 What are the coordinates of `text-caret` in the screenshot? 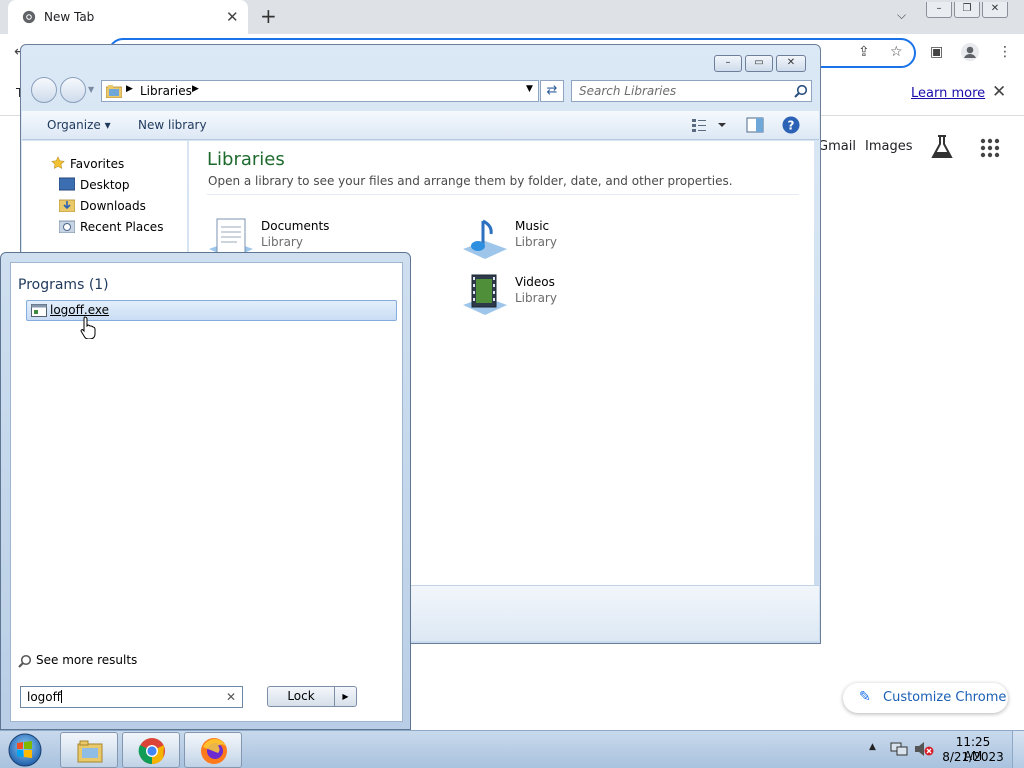 It's located at (61, 696).